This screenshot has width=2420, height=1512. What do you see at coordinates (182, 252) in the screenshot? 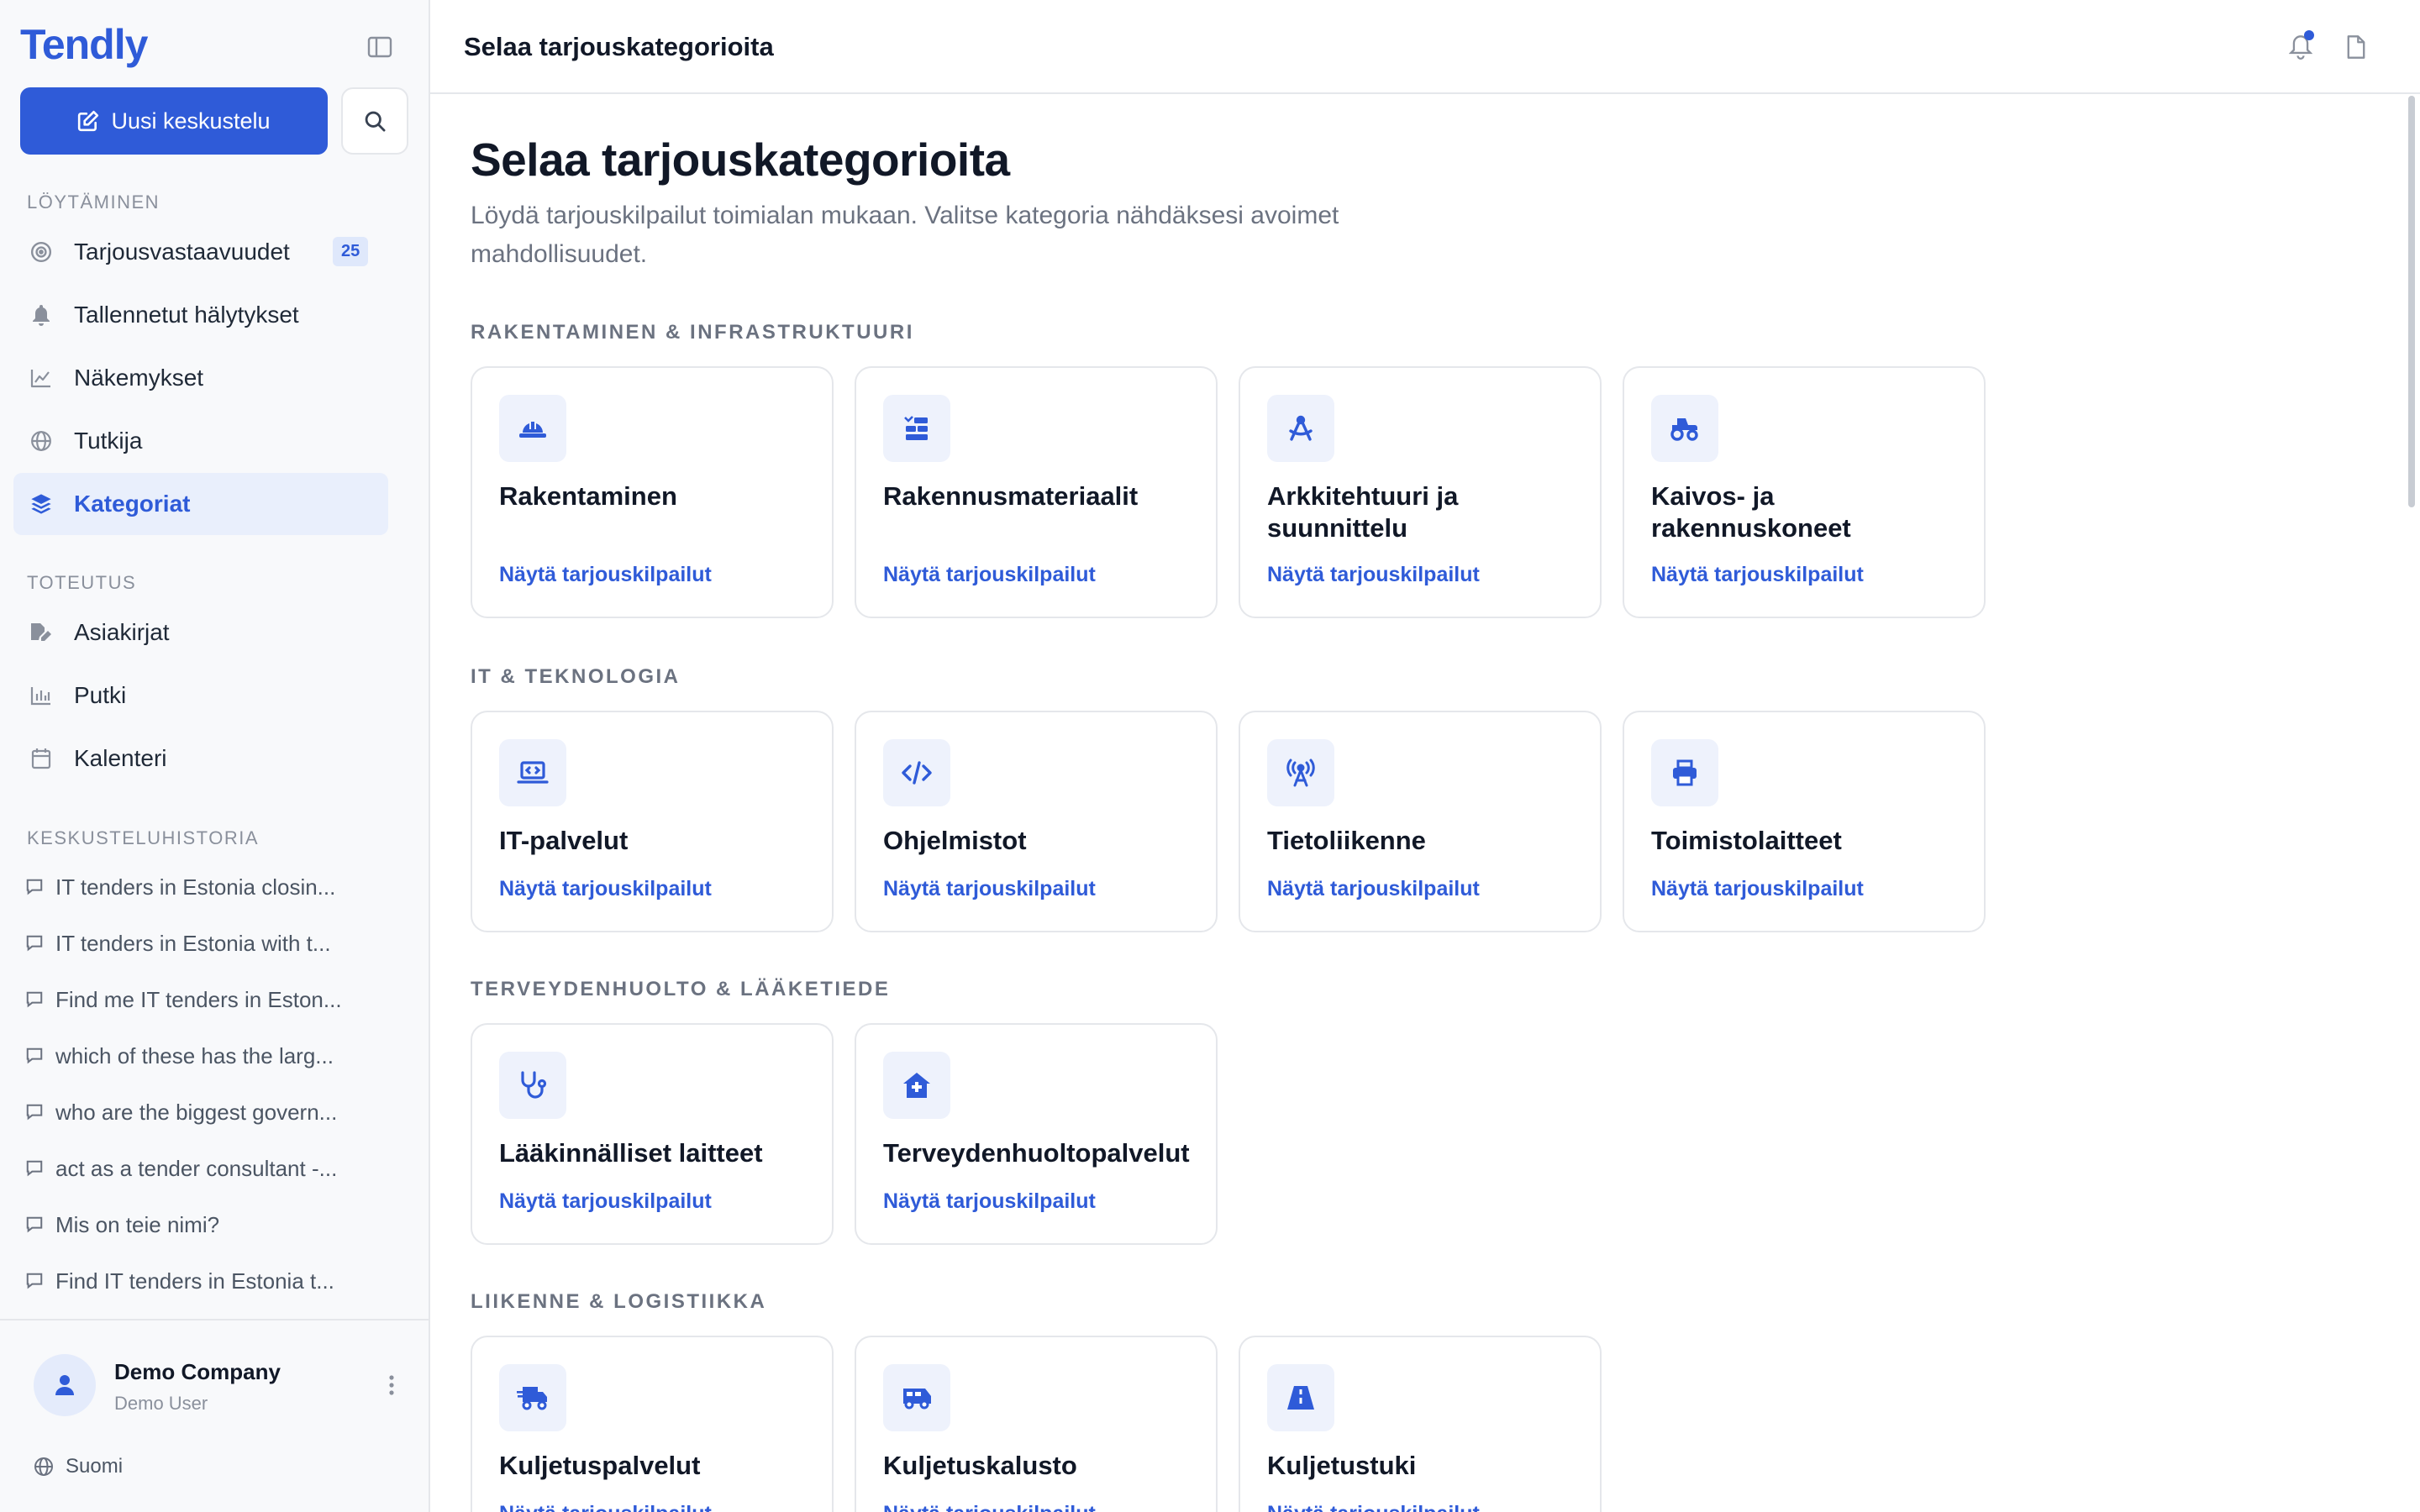
I see `sidebar-item-label: Tarjousvastaavuudet` at bounding box center [182, 252].